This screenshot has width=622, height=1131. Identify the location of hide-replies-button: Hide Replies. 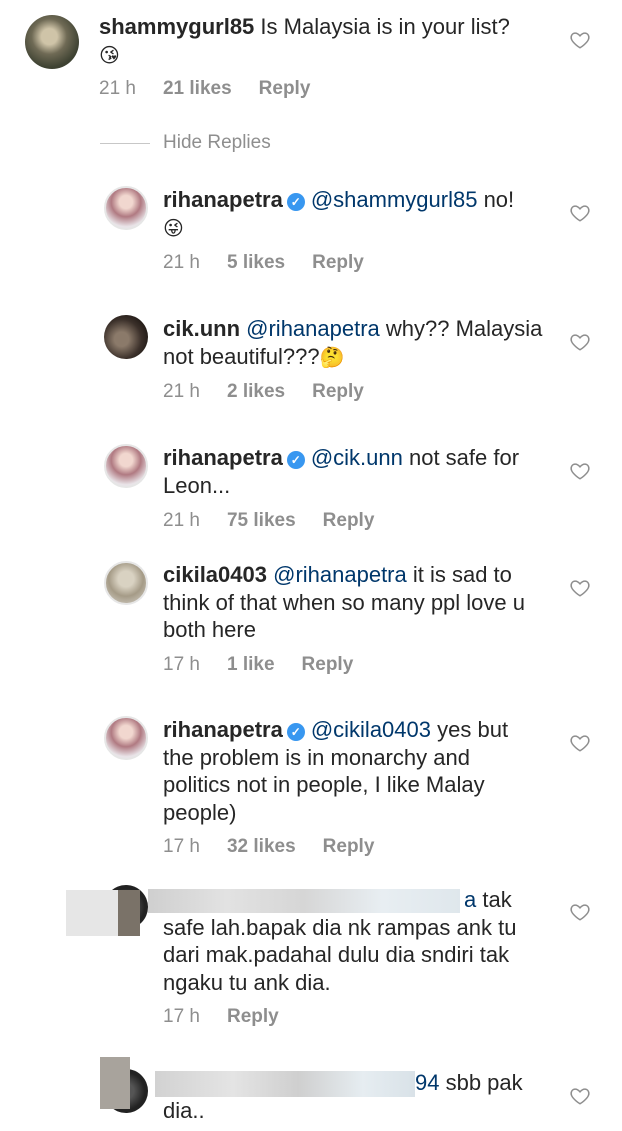
(217, 143).